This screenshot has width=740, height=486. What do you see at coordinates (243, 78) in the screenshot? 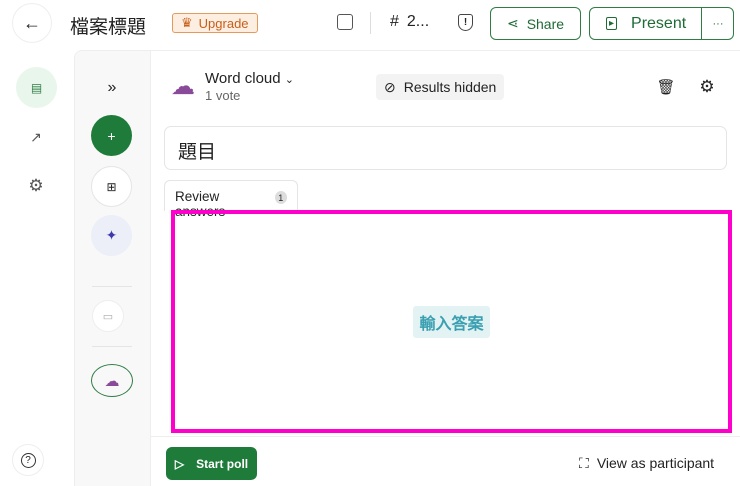
I see `slide-type-label: Word cloud` at bounding box center [243, 78].